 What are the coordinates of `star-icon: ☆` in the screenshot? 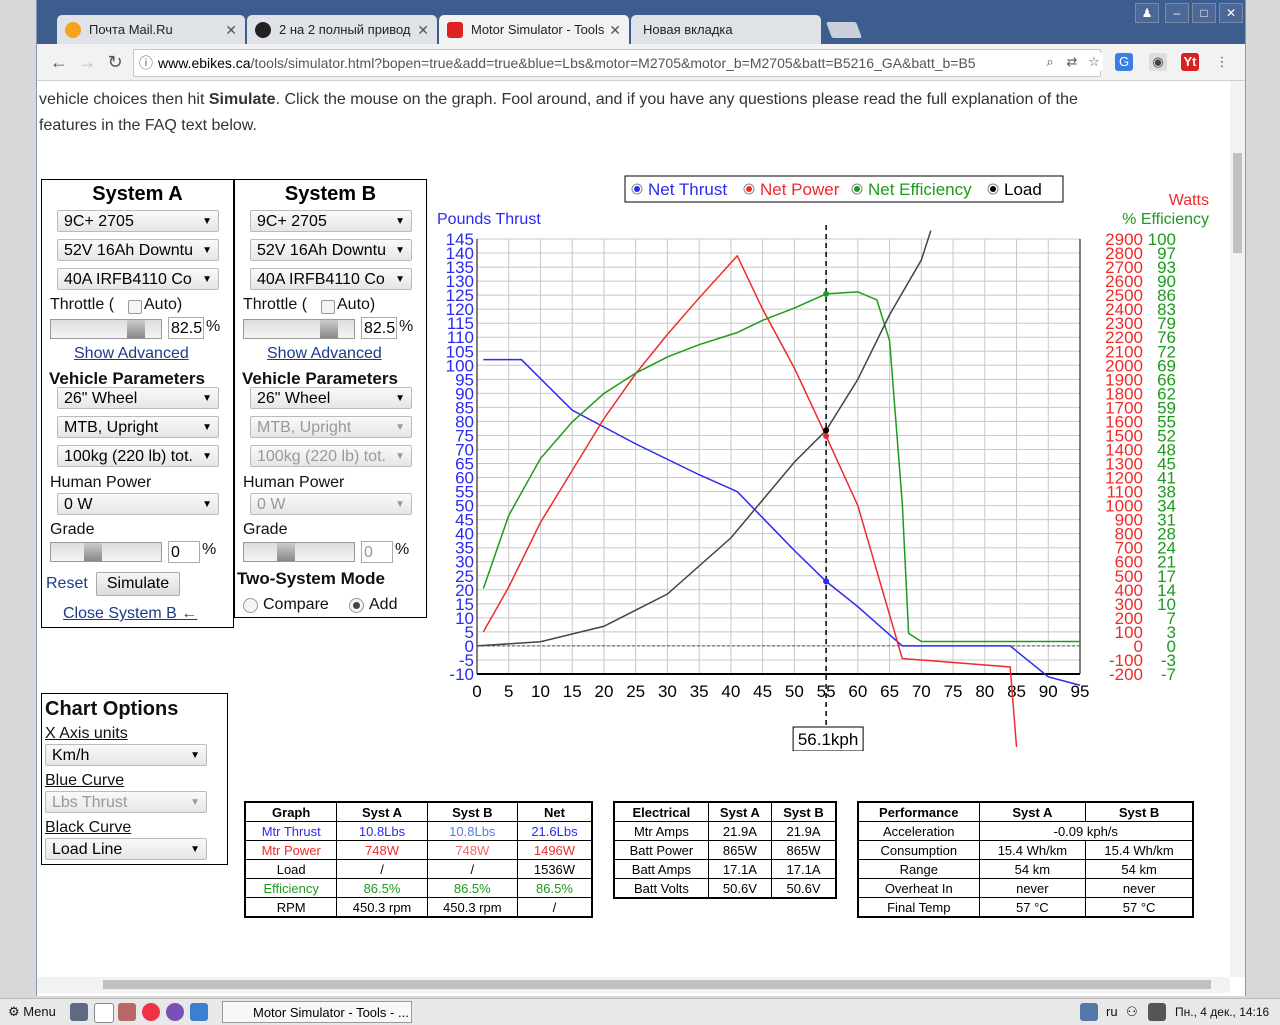 It's located at (1094, 62).